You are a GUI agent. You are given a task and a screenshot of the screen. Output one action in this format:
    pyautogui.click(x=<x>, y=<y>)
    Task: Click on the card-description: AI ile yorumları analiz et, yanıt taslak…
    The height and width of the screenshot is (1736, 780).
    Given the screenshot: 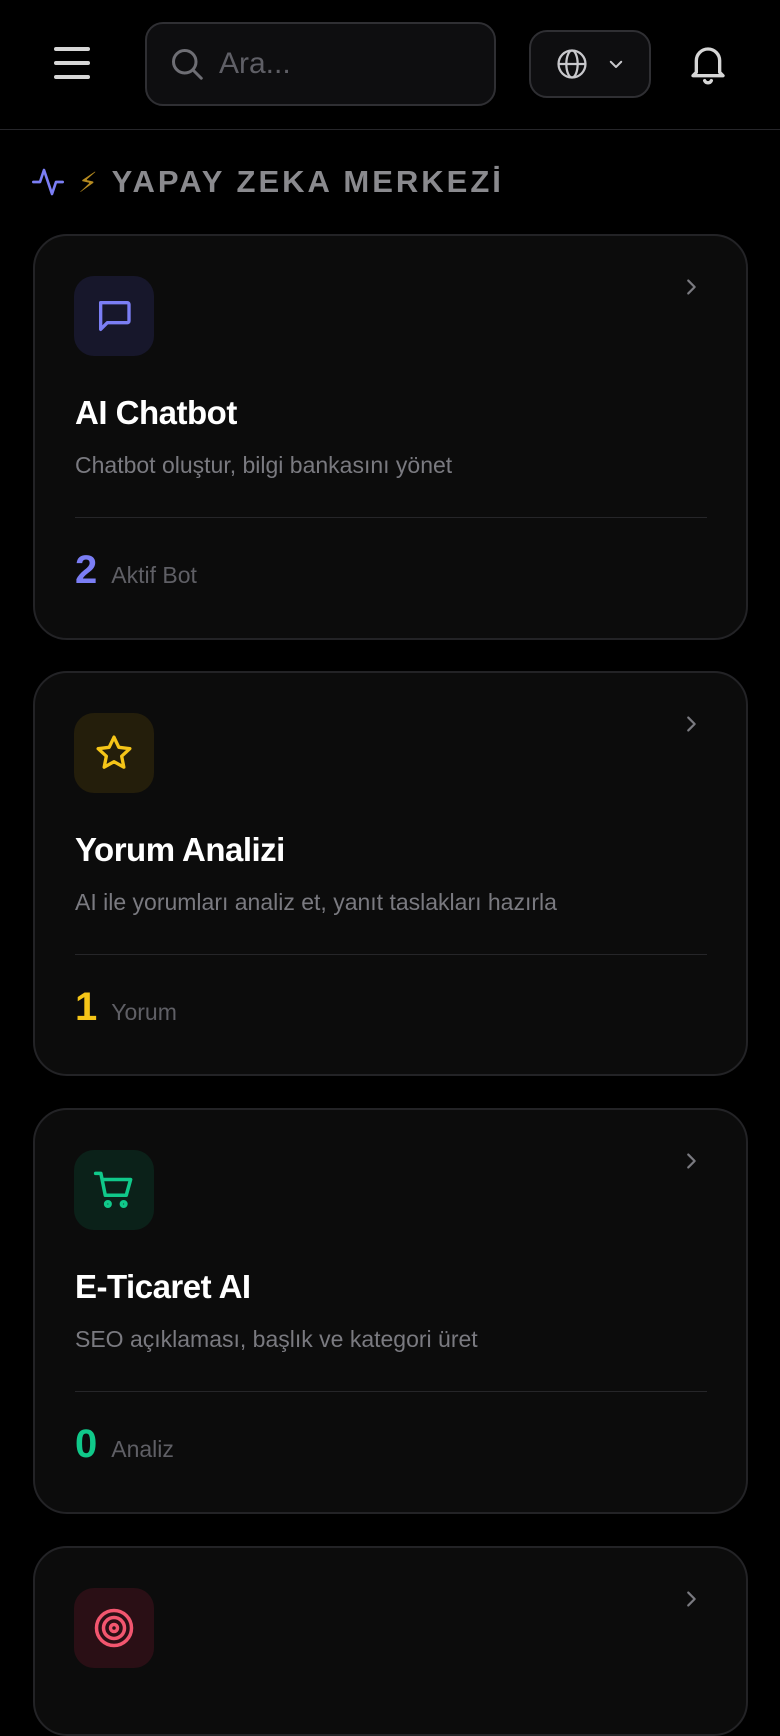 What is the action you would take?
    pyautogui.click(x=316, y=902)
    